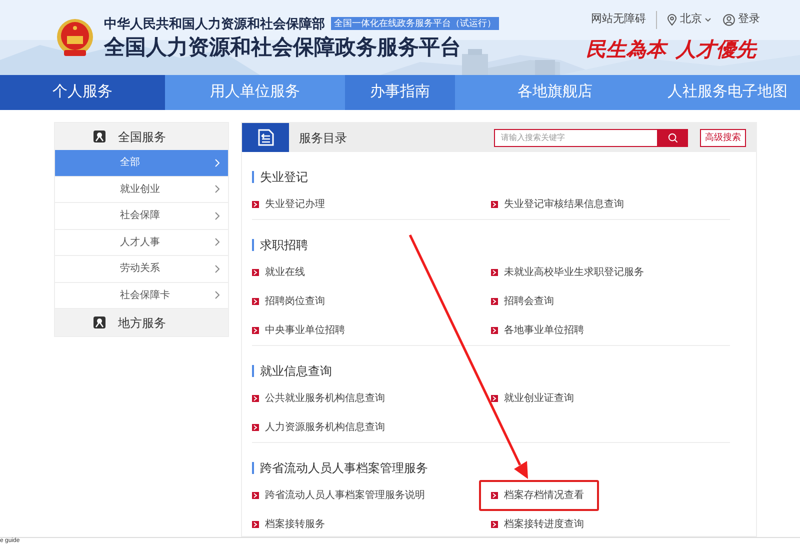 The width and height of the screenshot is (800, 545). I want to click on service-link: 失业登记审核结果信息查询, so click(557, 204).